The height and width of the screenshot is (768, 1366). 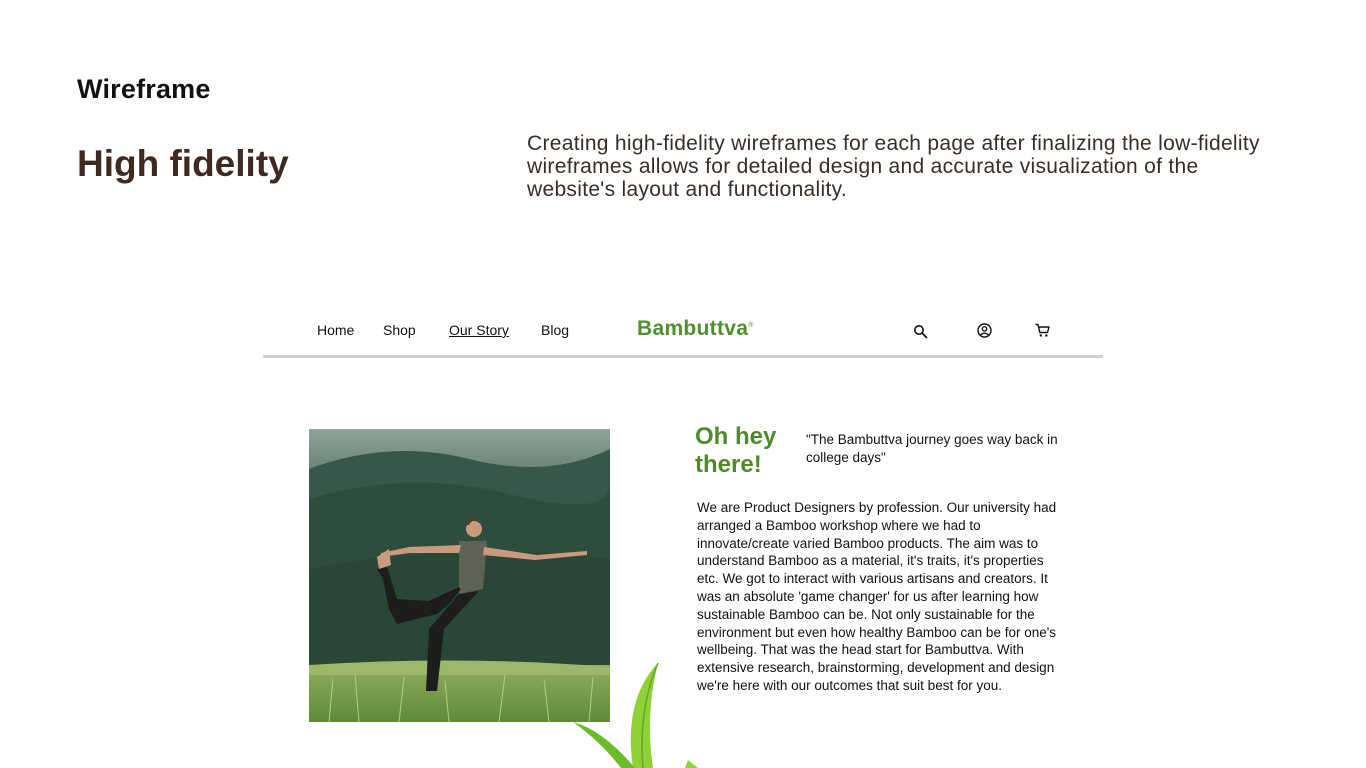 I want to click on nav-our-story: Our Story, so click(x=479, y=330).